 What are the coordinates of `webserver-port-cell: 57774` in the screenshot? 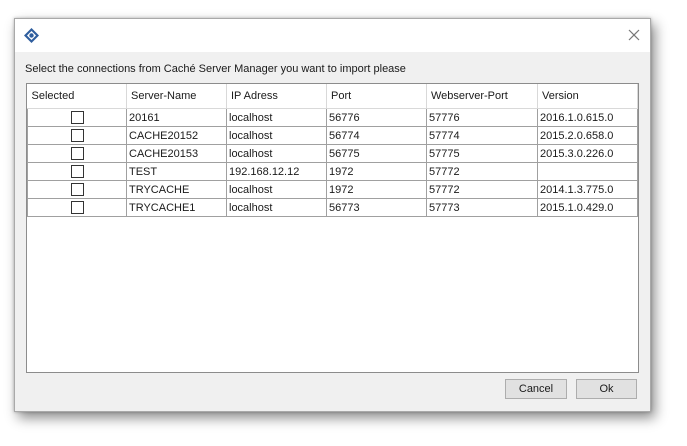 It's located at (482, 135).